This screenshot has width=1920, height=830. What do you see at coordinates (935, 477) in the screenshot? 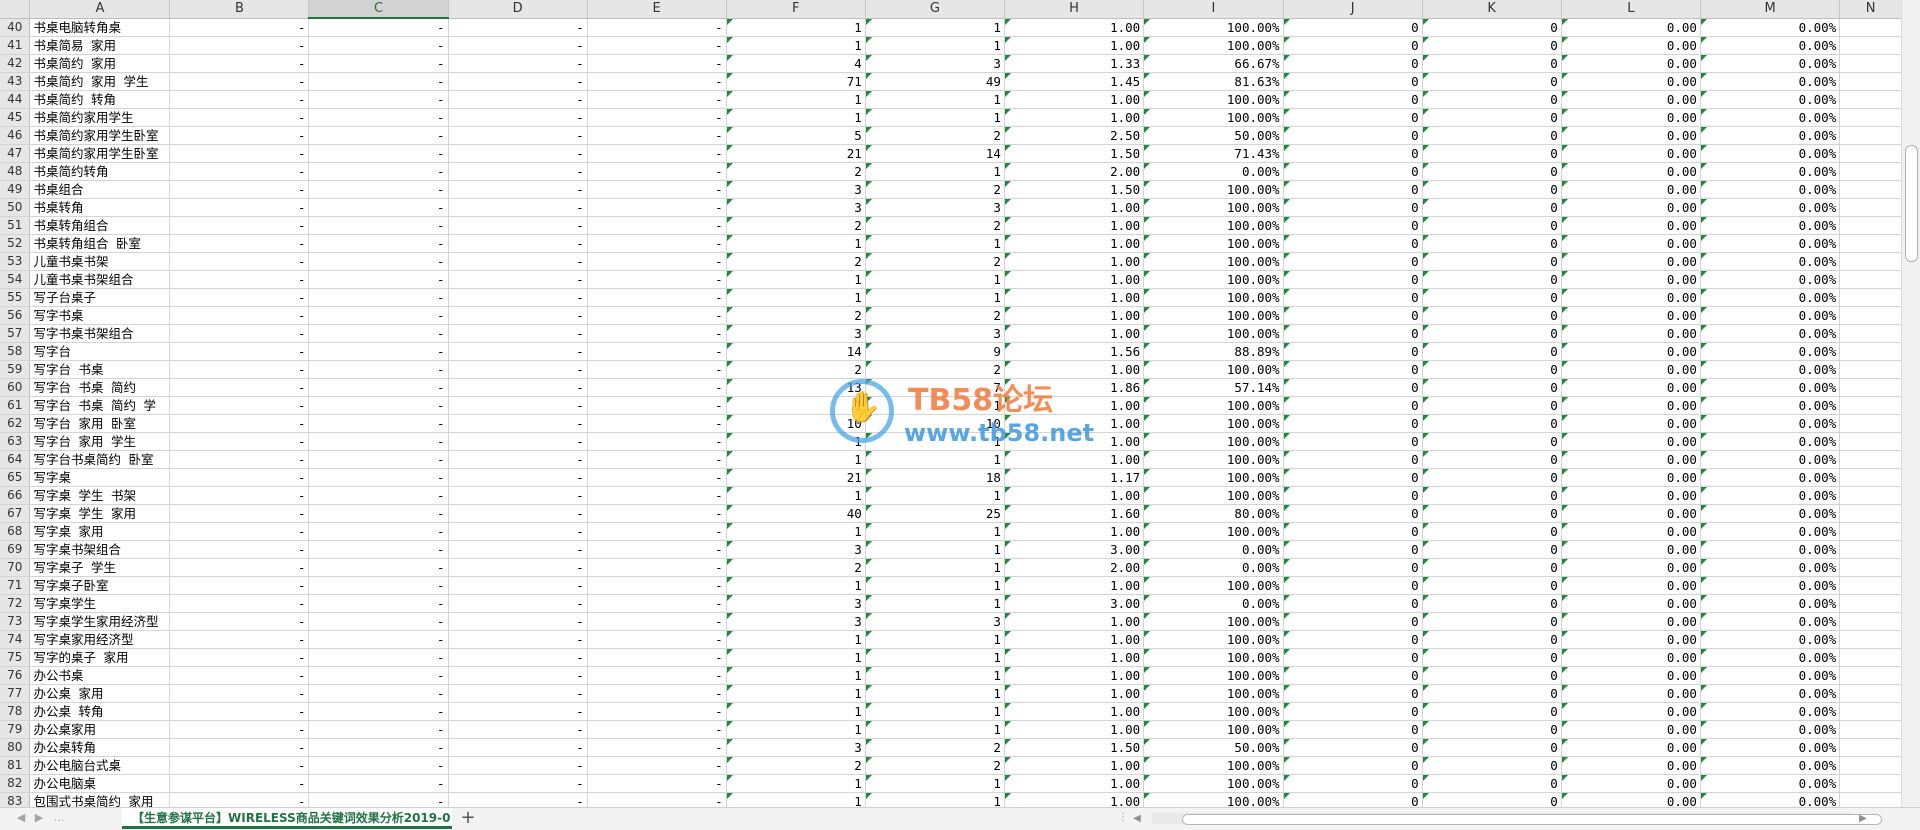
I see `cell-g: 18` at bounding box center [935, 477].